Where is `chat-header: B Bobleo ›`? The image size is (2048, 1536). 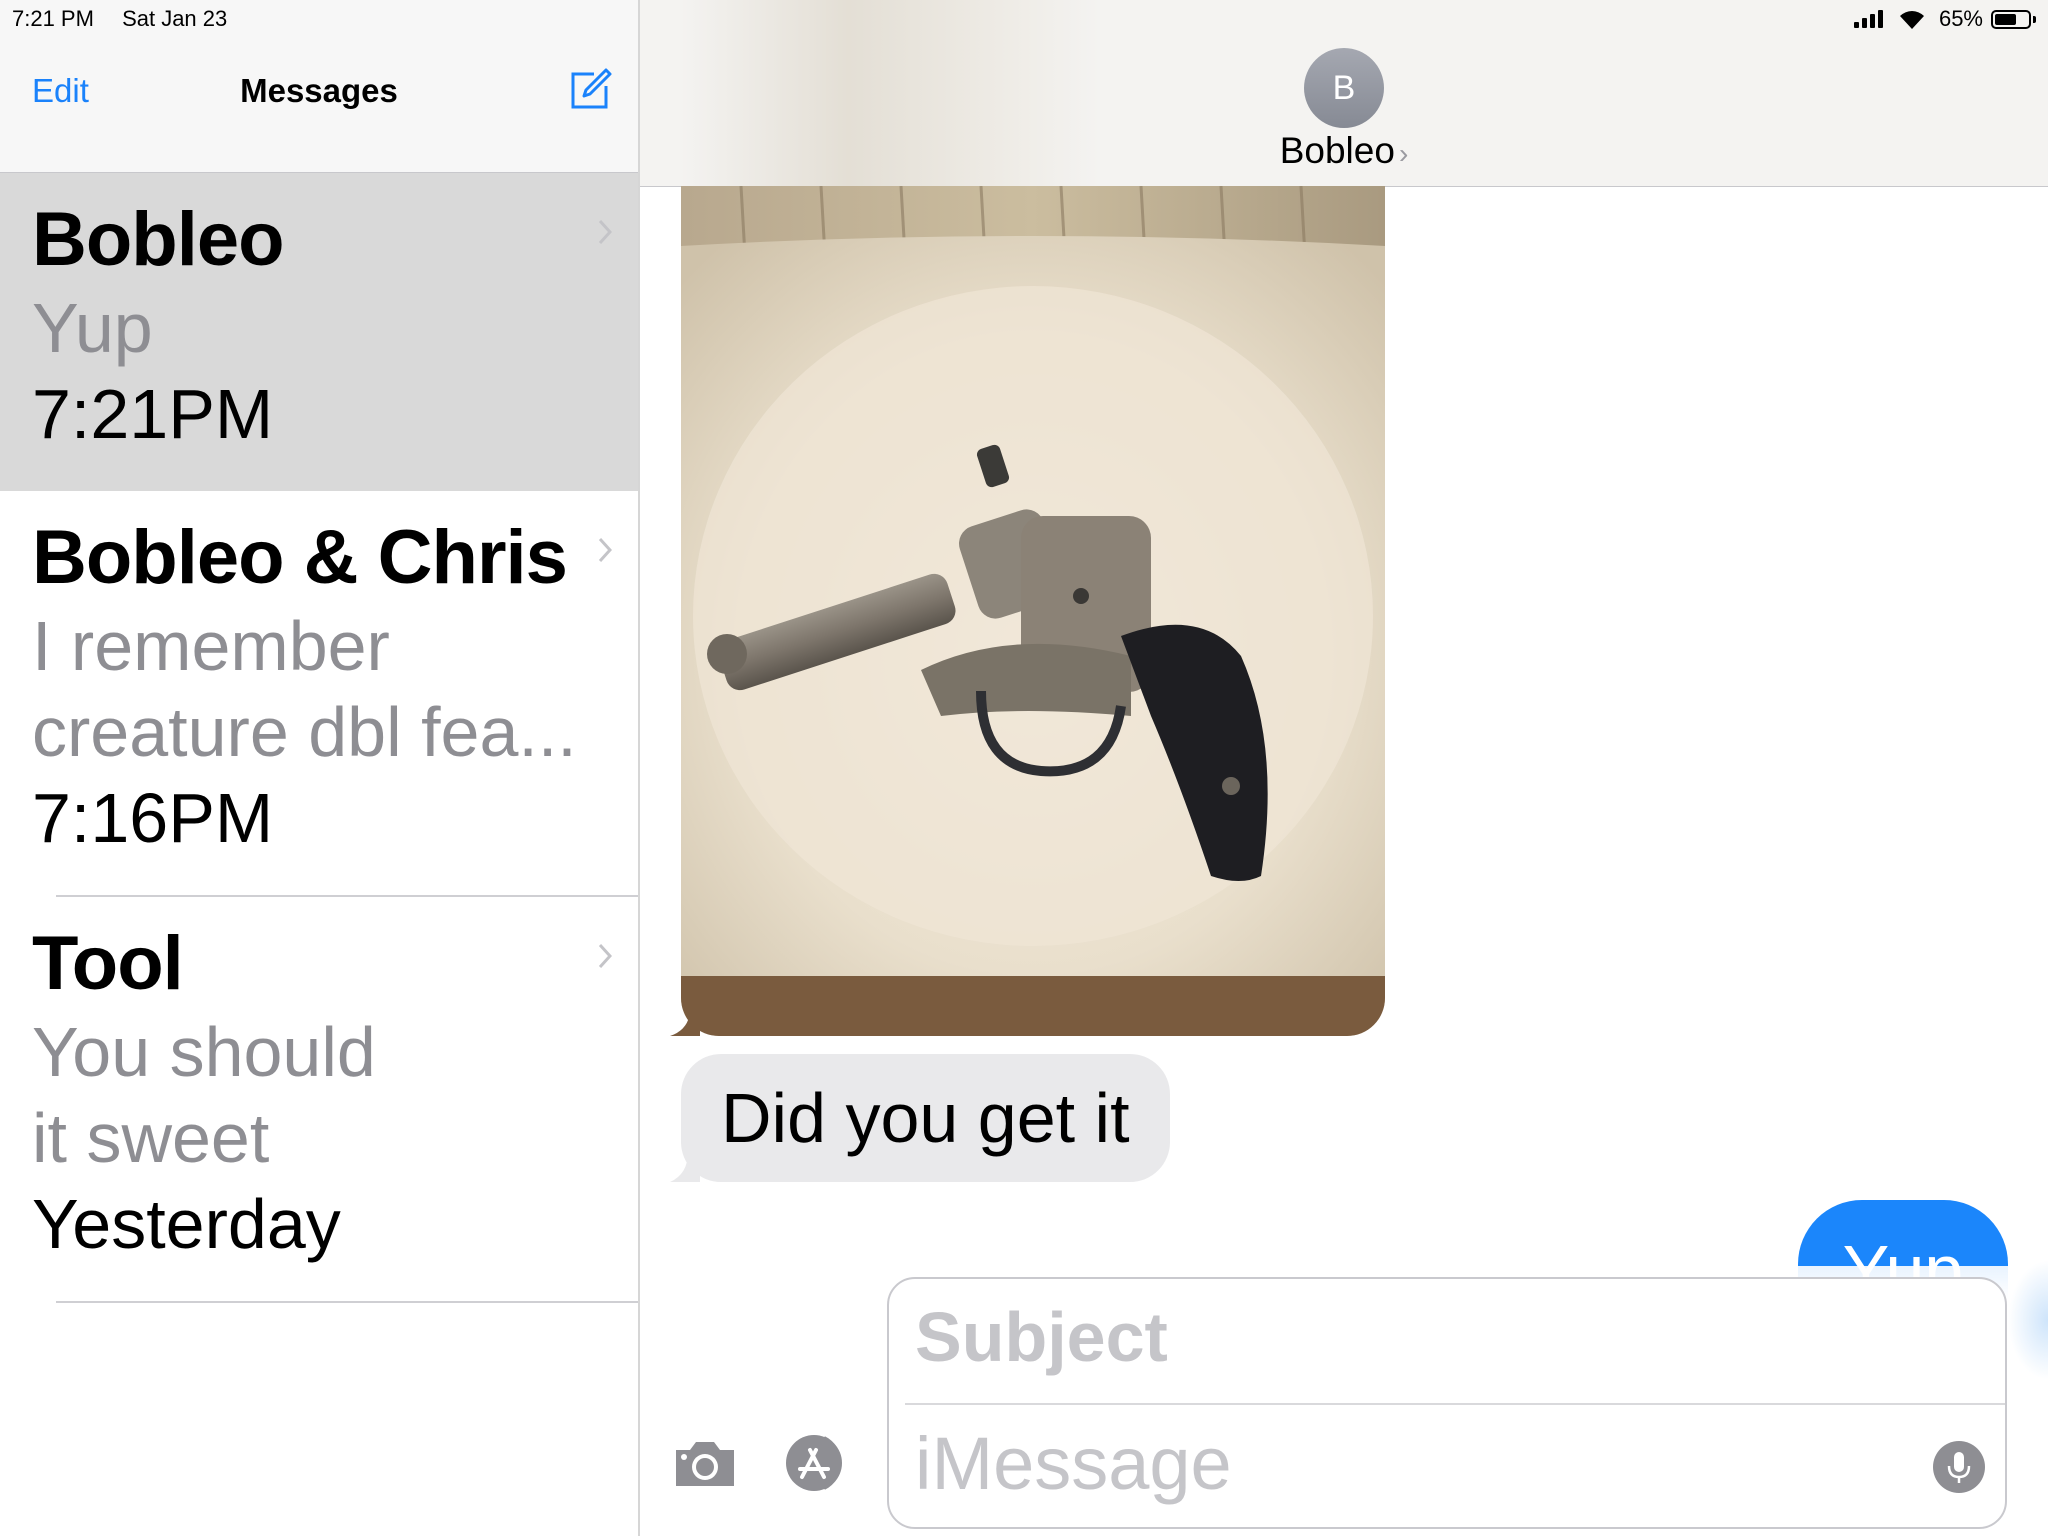 chat-header: B Bobleo › is located at coordinates (1344, 93).